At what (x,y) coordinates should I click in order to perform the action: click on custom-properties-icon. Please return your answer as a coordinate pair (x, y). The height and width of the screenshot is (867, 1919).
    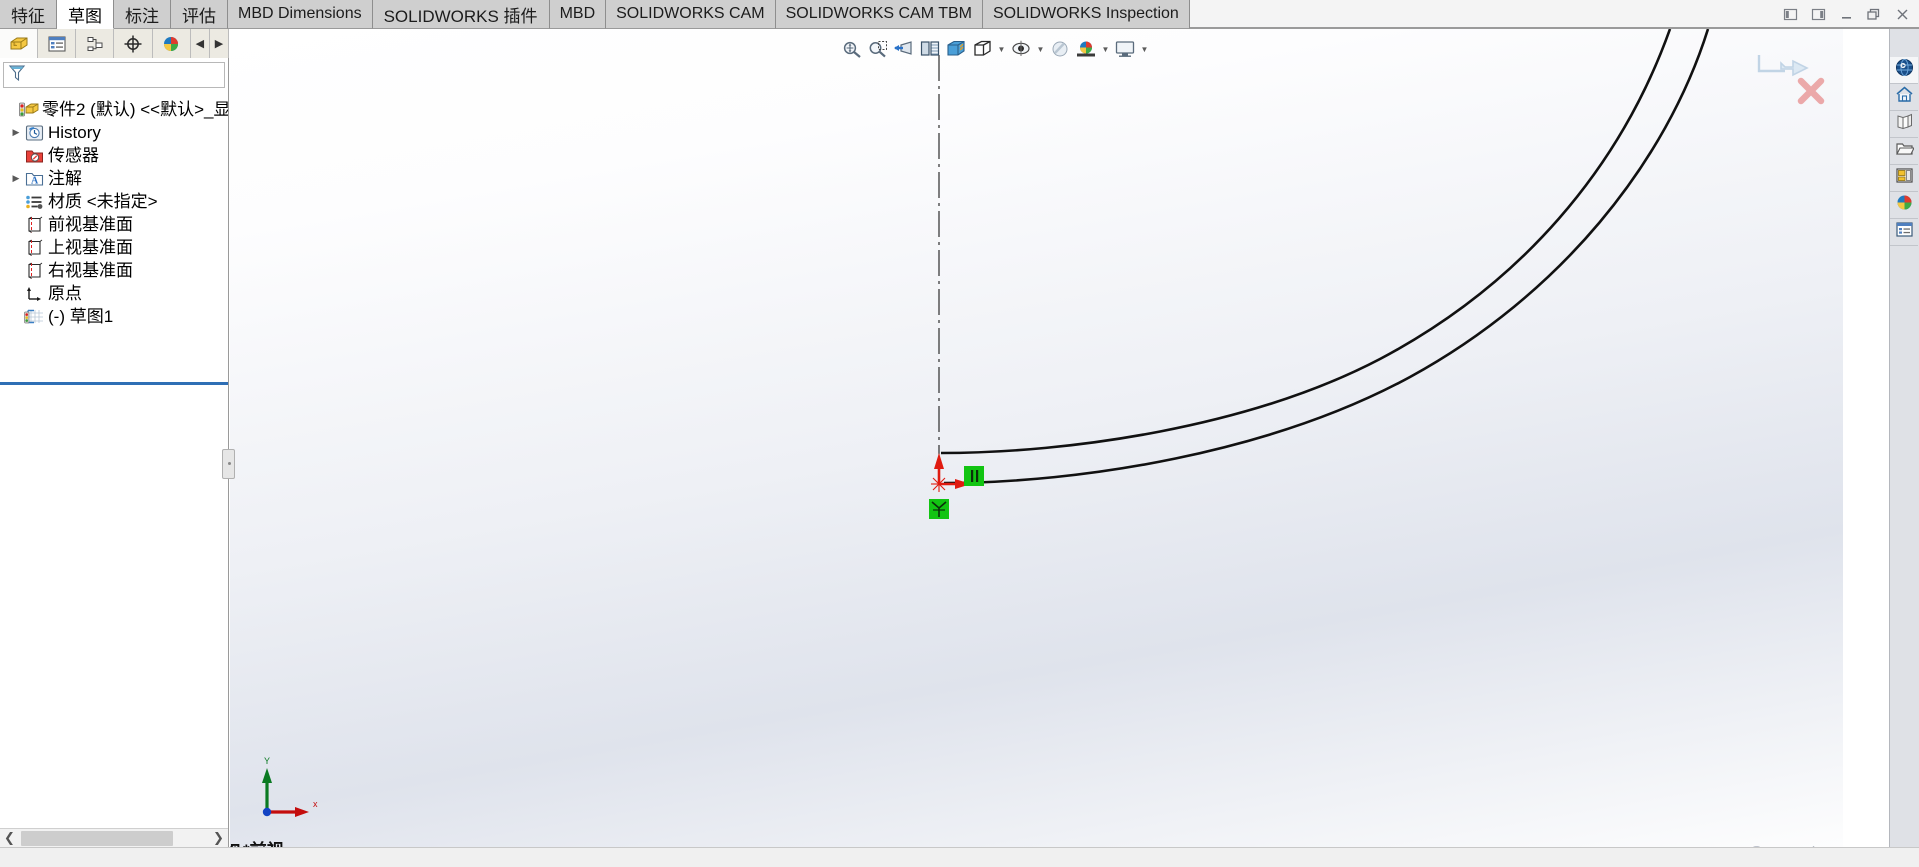
    Looking at the image, I should click on (1904, 232).